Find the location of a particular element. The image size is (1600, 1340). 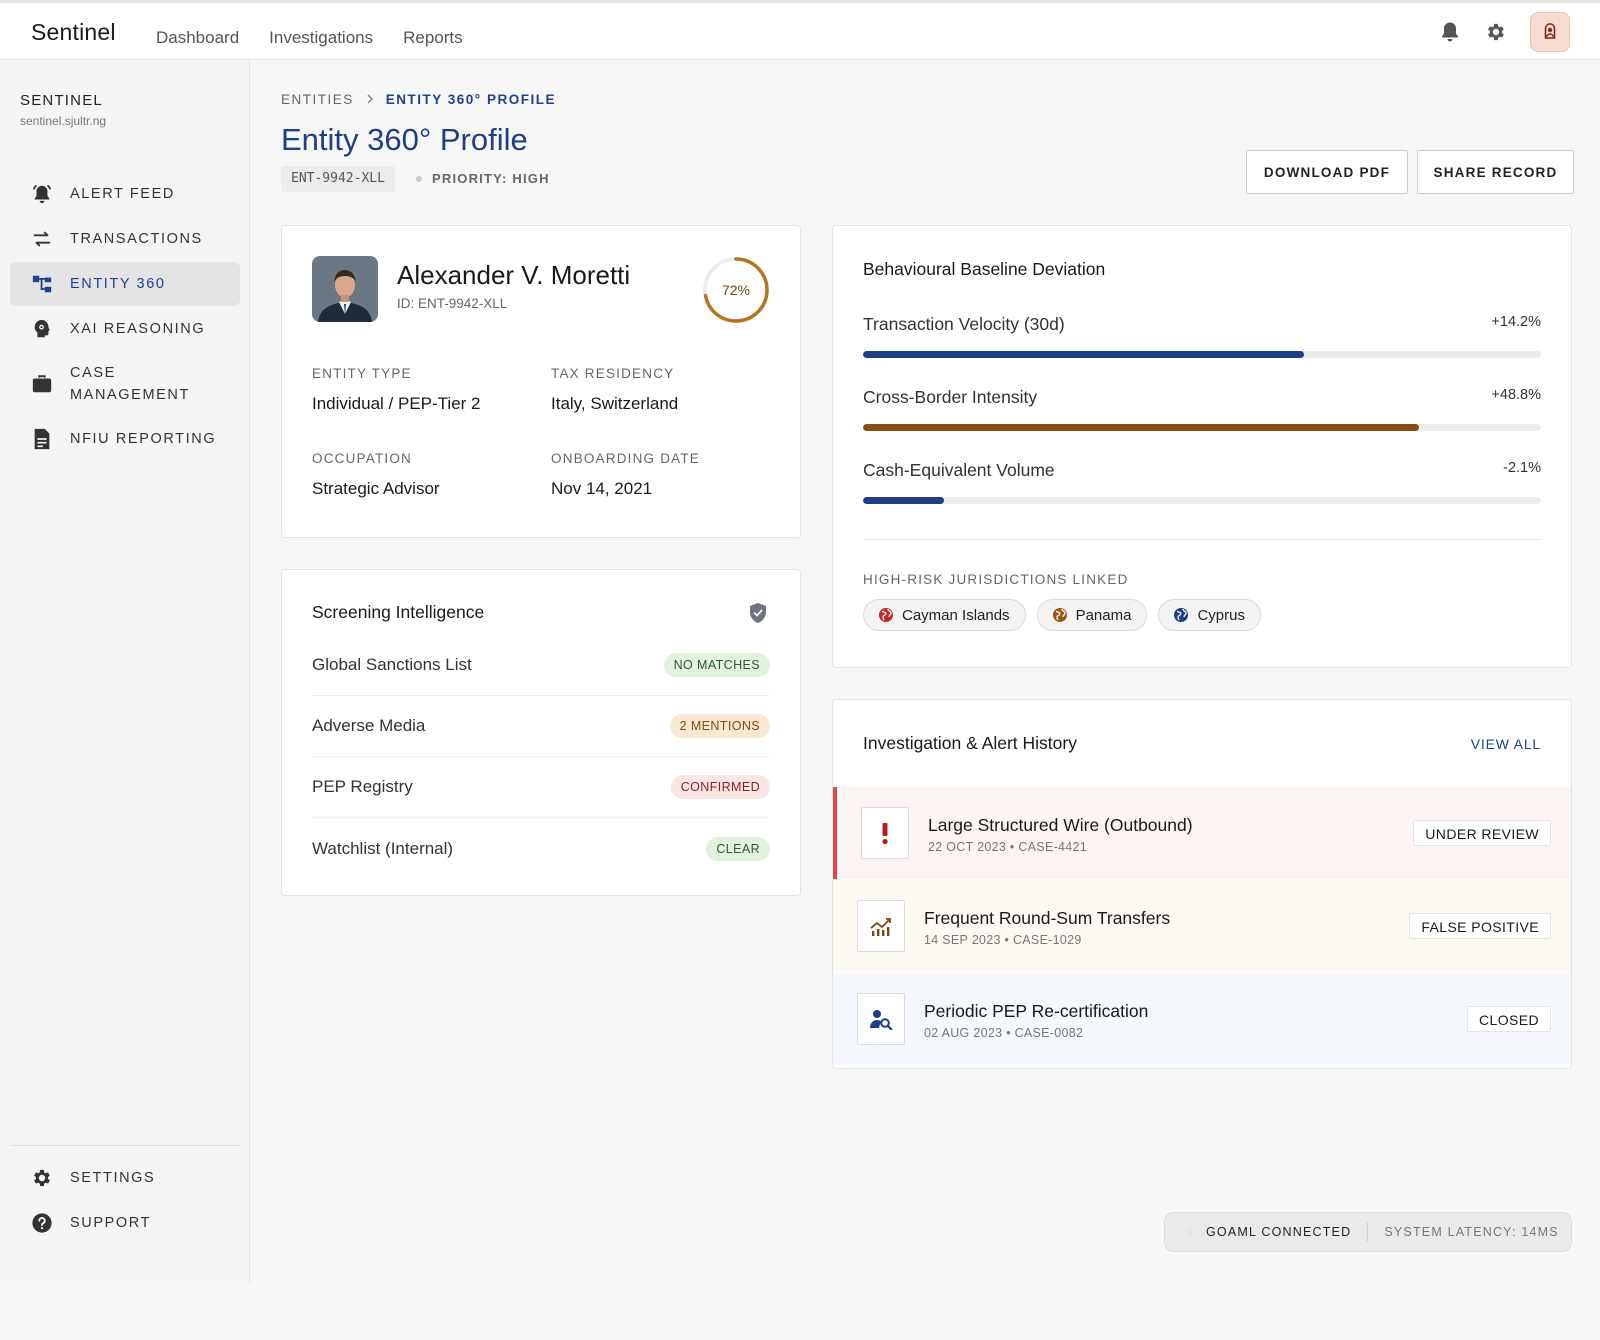

entity-type-label: ENTITY TYPE is located at coordinates (362, 373).